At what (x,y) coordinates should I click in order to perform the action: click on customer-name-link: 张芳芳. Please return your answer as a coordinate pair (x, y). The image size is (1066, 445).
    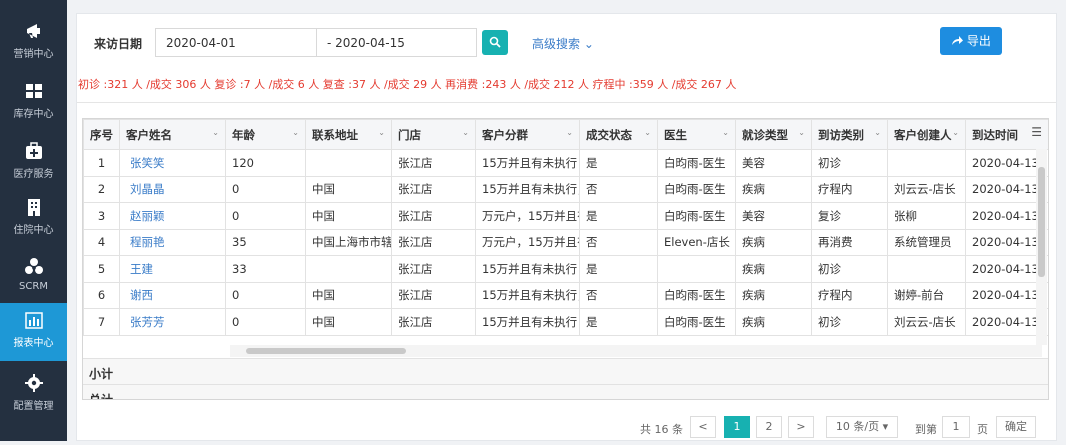
    Looking at the image, I should click on (147, 322).